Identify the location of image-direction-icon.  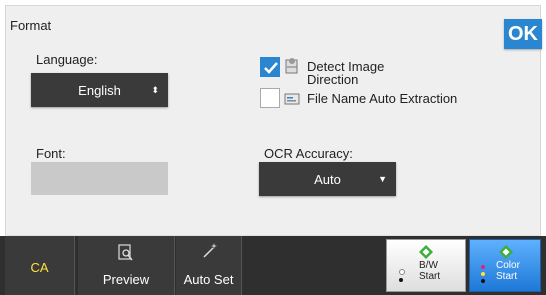
(291, 66).